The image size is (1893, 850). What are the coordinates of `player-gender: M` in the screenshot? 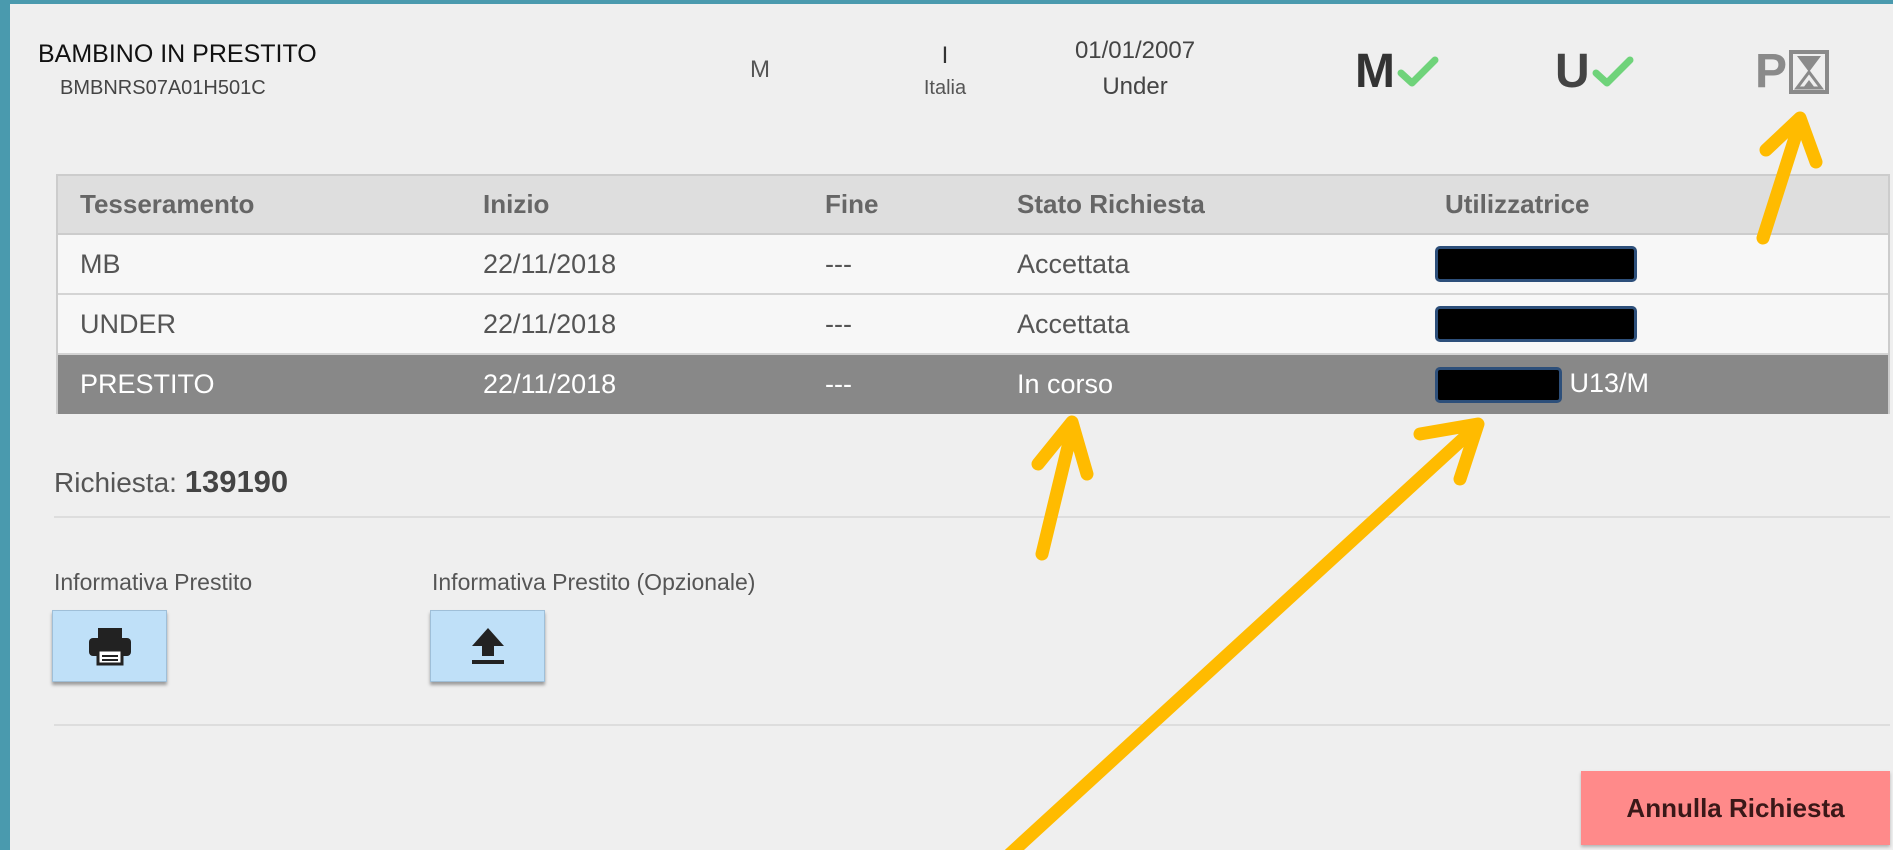 It's located at (760, 69).